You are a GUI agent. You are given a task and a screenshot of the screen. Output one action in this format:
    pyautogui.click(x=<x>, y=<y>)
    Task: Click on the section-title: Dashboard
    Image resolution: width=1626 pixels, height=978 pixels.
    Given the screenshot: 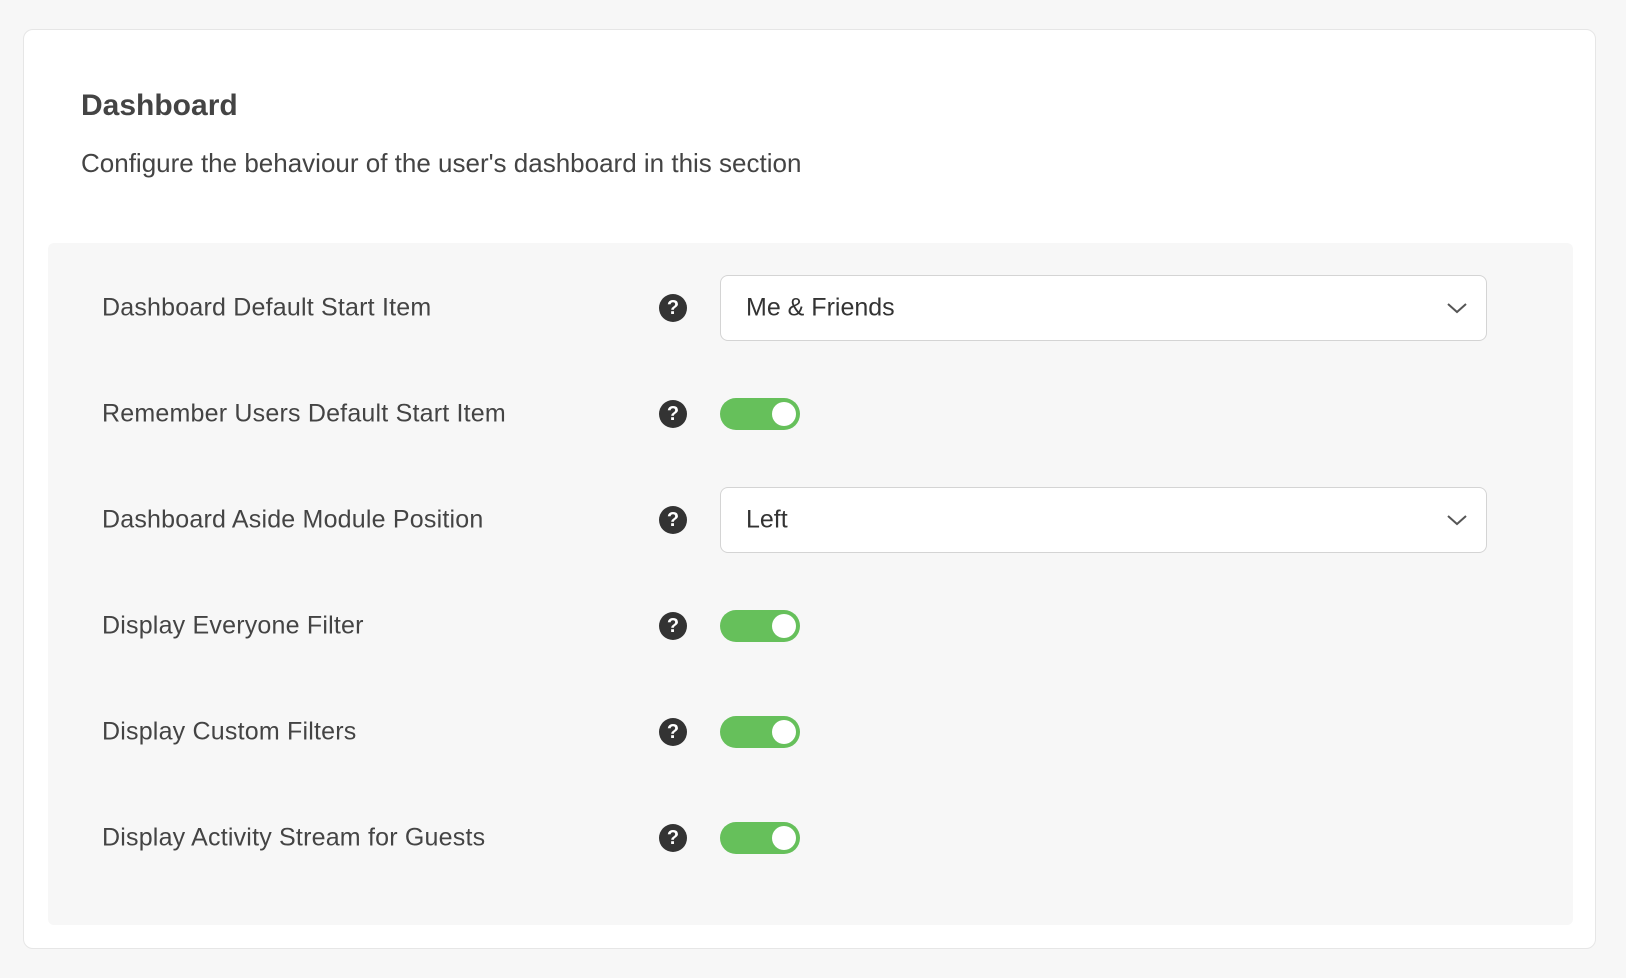 What is the action you would take?
    pyautogui.click(x=159, y=105)
    